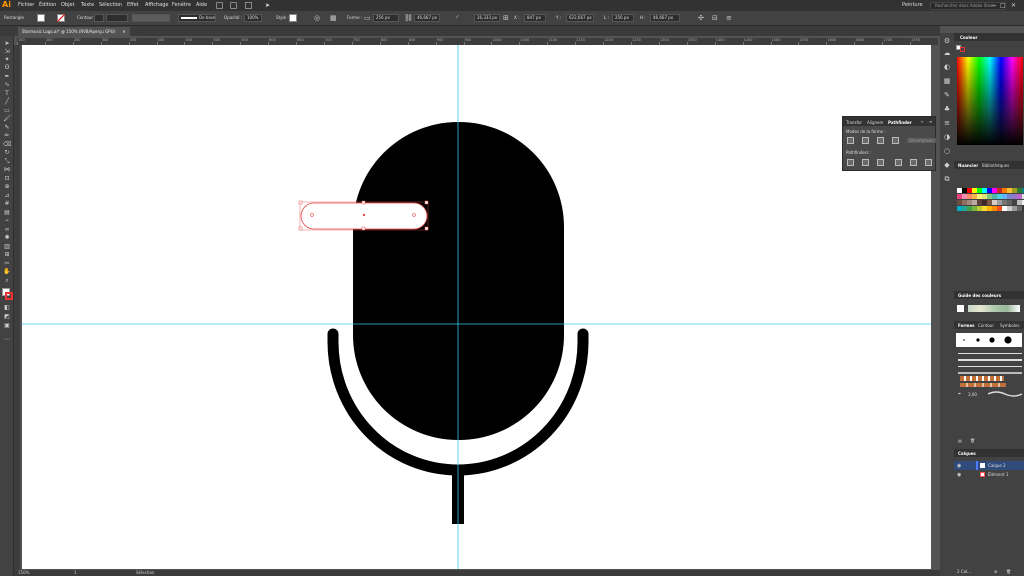 The height and width of the screenshot is (576, 1024). I want to click on tab-swatches: Nuancier, so click(968, 165).